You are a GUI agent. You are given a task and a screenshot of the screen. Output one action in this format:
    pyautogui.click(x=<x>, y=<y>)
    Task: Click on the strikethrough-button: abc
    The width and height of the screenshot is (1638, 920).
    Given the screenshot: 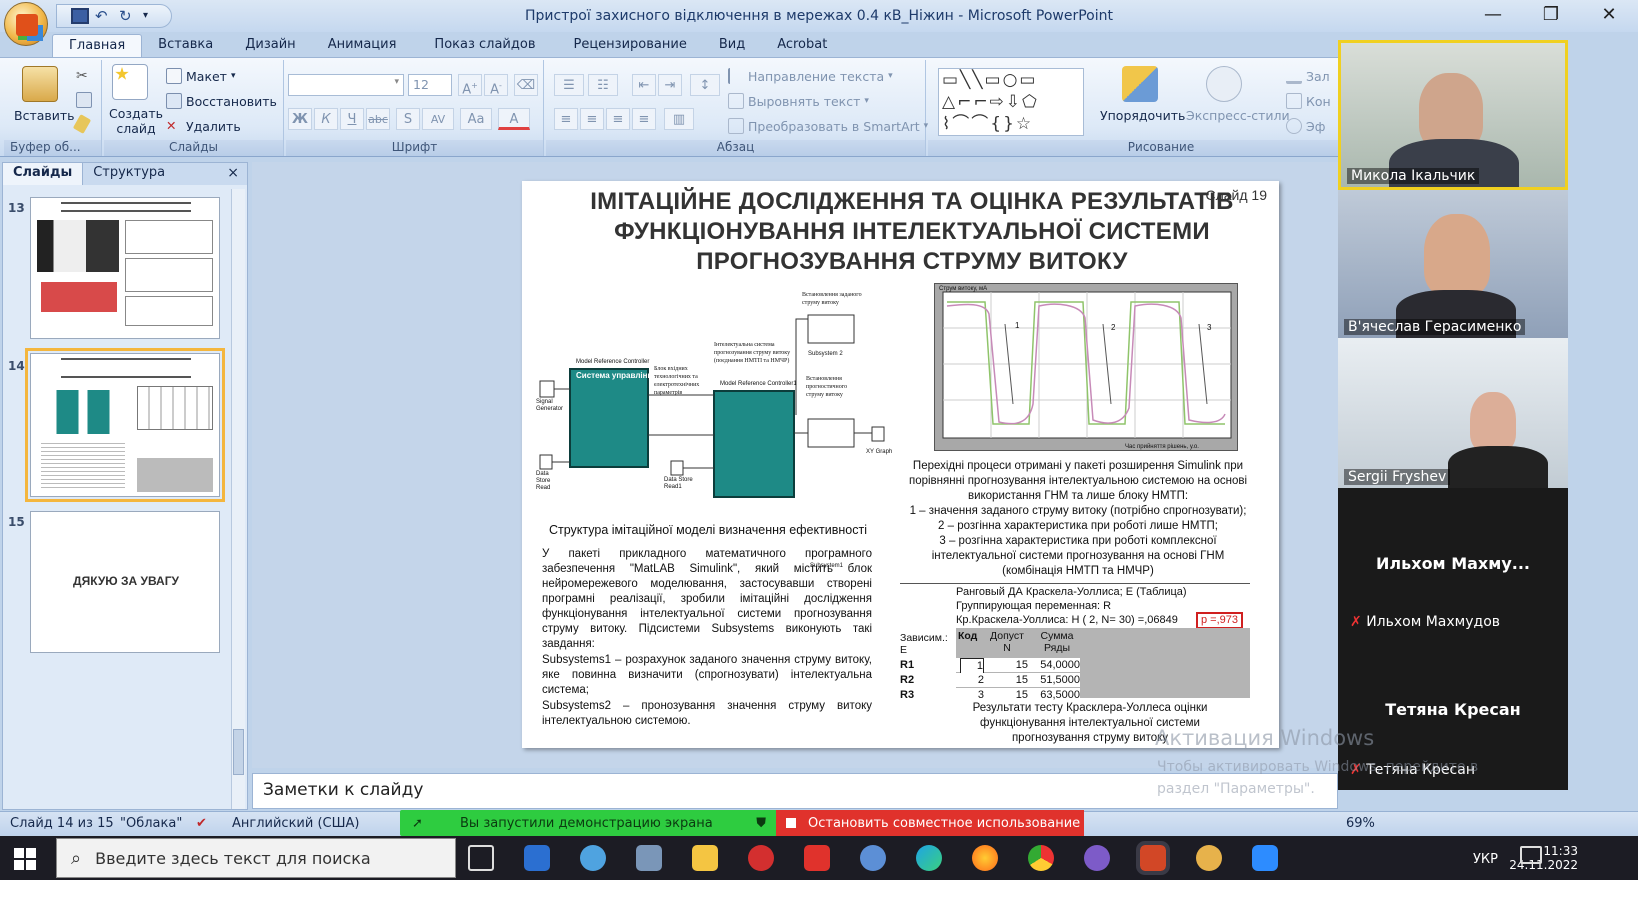 What is the action you would take?
    pyautogui.click(x=378, y=119)
    